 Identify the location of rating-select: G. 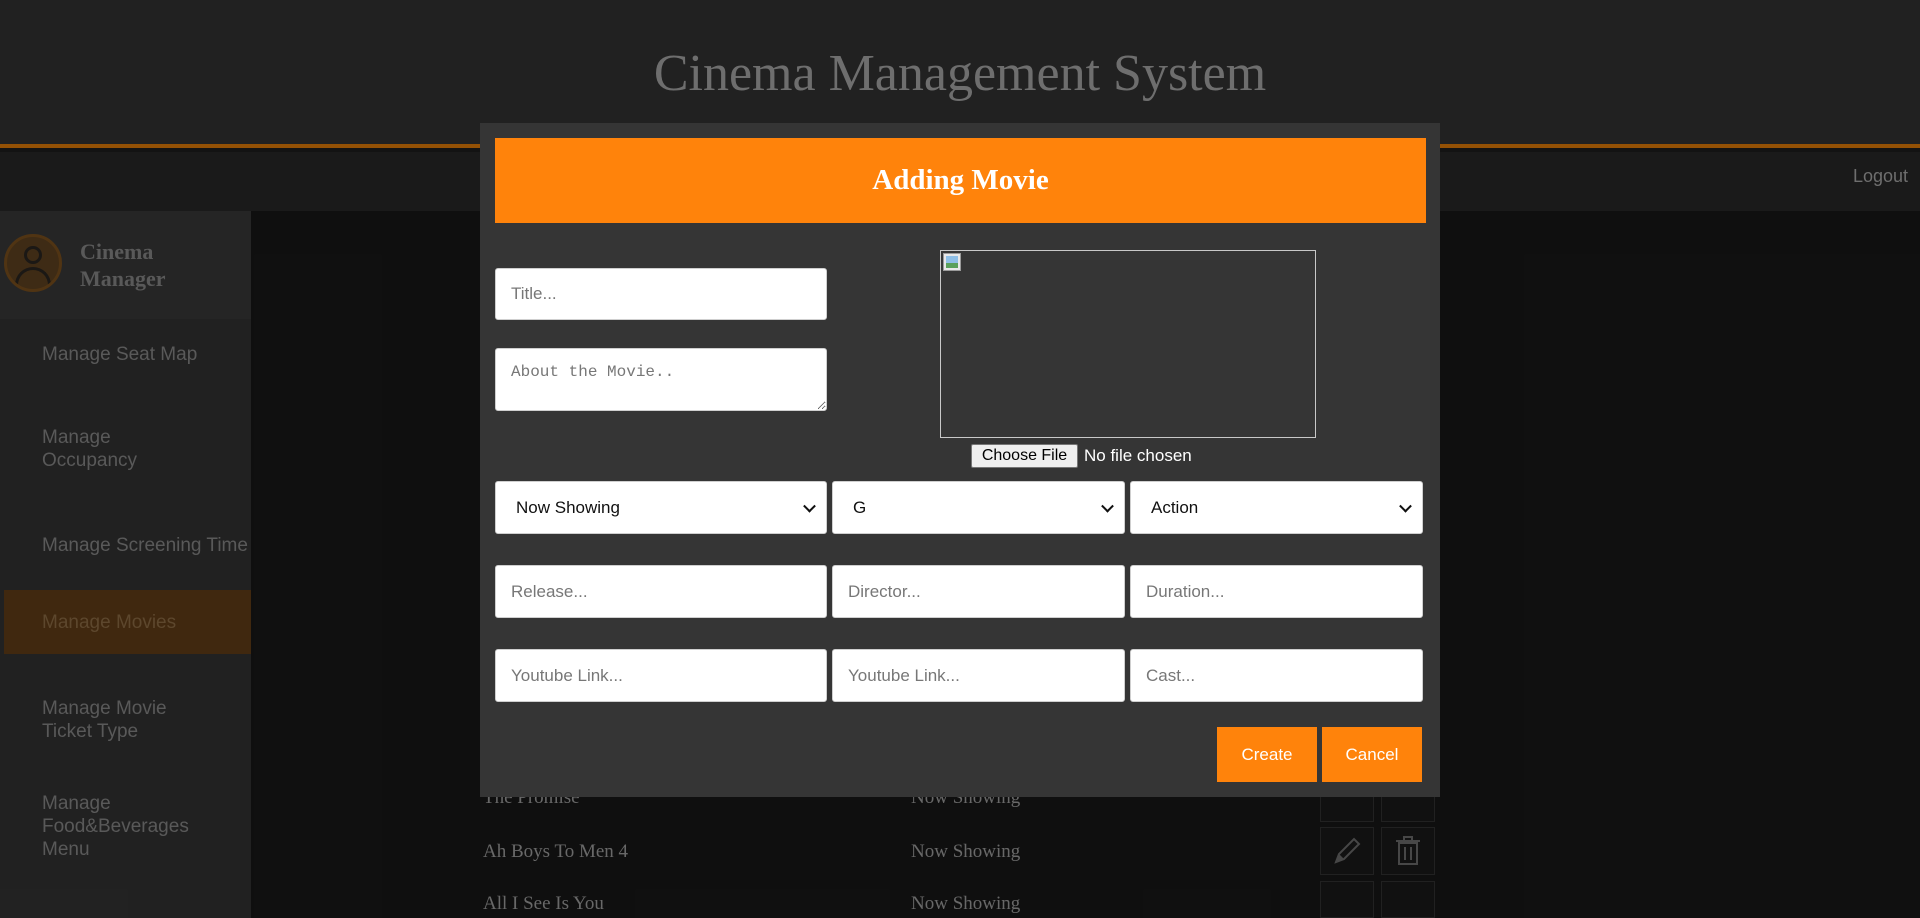
(978, 507).